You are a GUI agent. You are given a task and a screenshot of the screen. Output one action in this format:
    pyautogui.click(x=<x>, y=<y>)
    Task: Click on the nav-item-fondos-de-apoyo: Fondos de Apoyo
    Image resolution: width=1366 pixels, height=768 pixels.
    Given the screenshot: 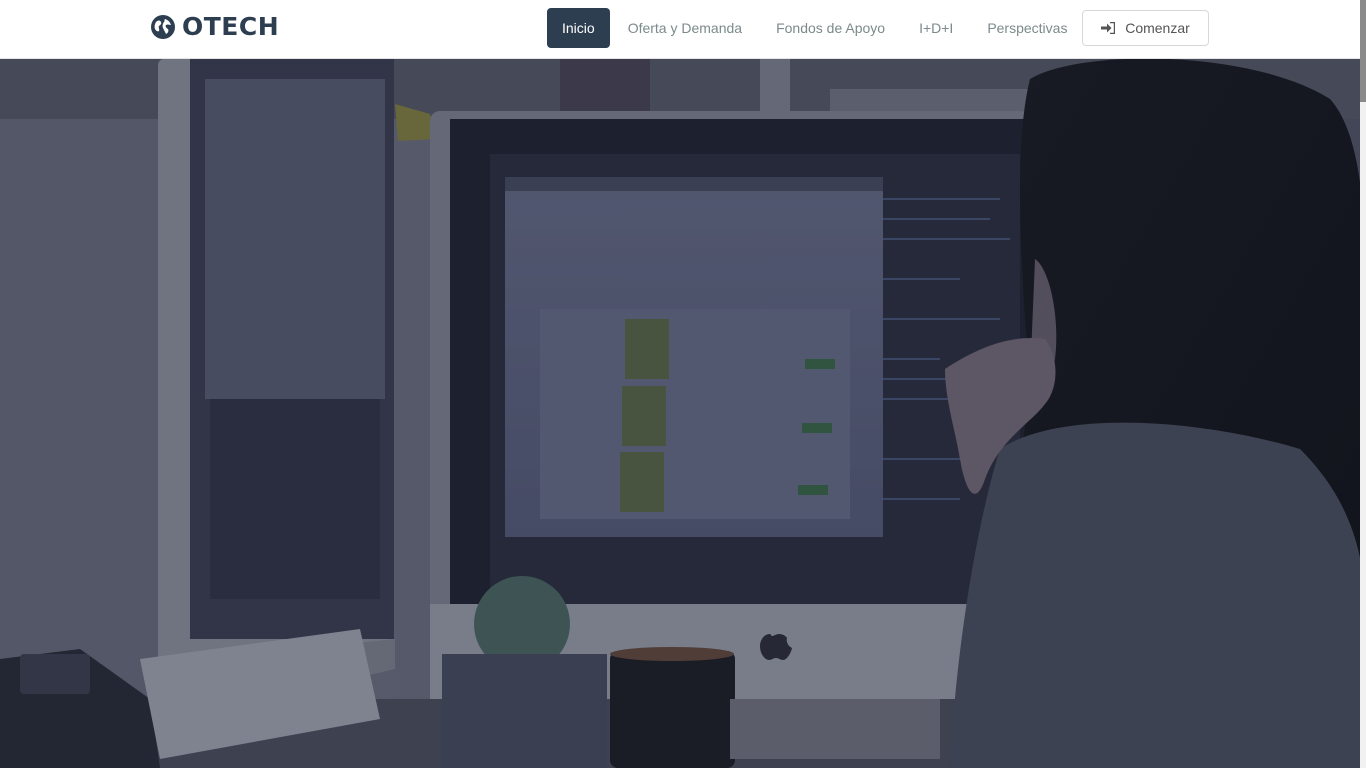 What is the action you would take?
    pyautogui.click(x=830, y=28)
    